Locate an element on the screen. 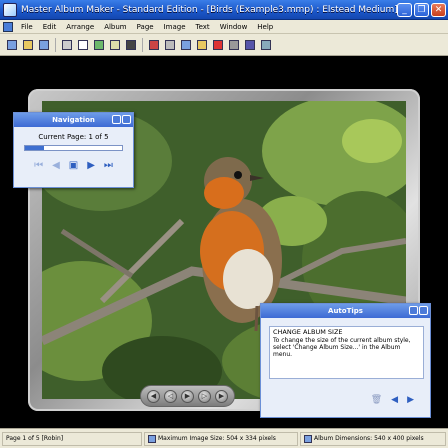 Image resolution: width=448 pixels, height=448 pixels. autotips-buttons: 🗑 ◀ ▶ is located at coordinates (392, 400).